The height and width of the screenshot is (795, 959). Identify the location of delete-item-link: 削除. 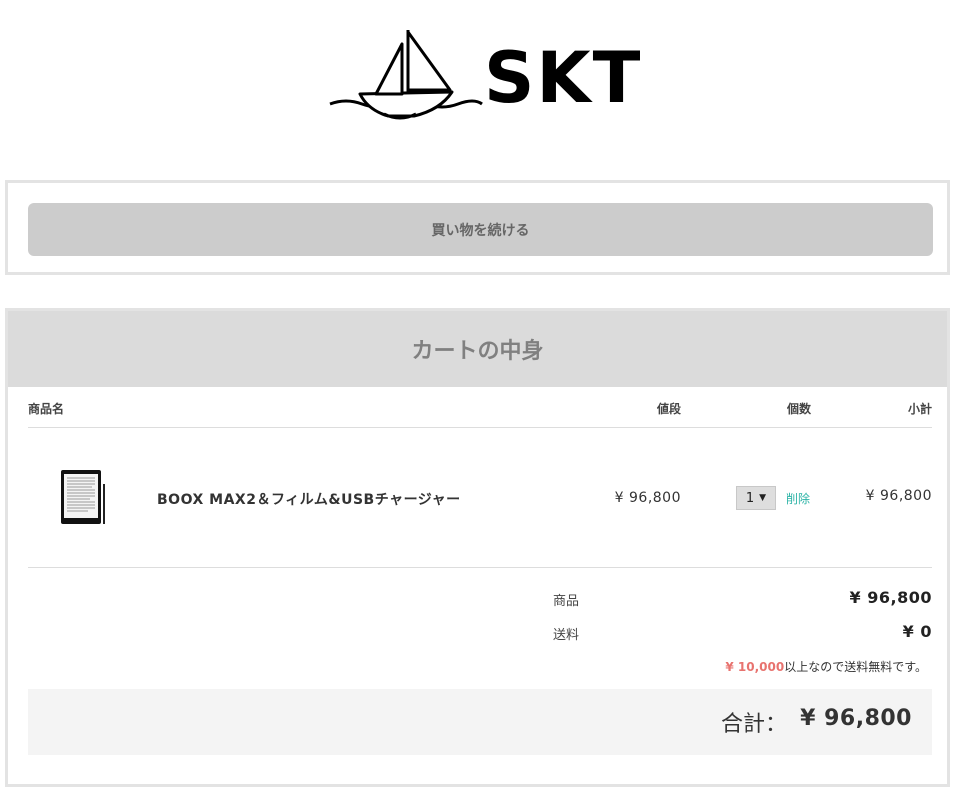
(798, 498).